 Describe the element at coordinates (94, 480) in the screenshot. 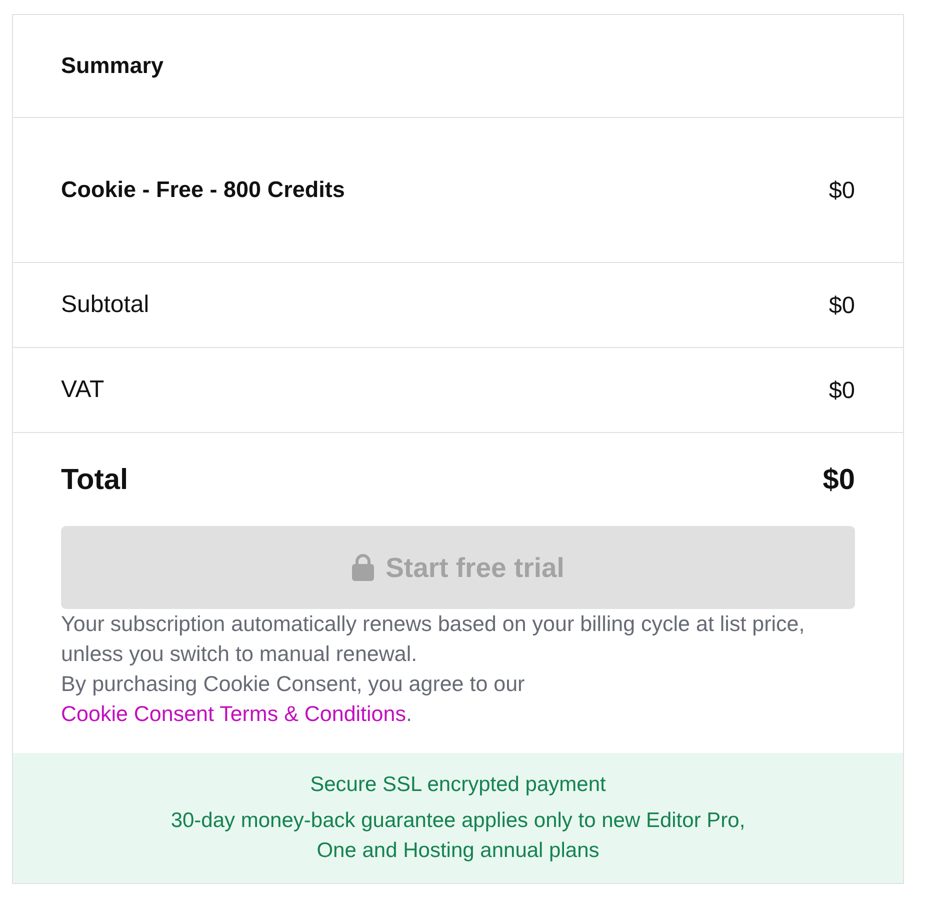

I see `total-label: Total` at that location.